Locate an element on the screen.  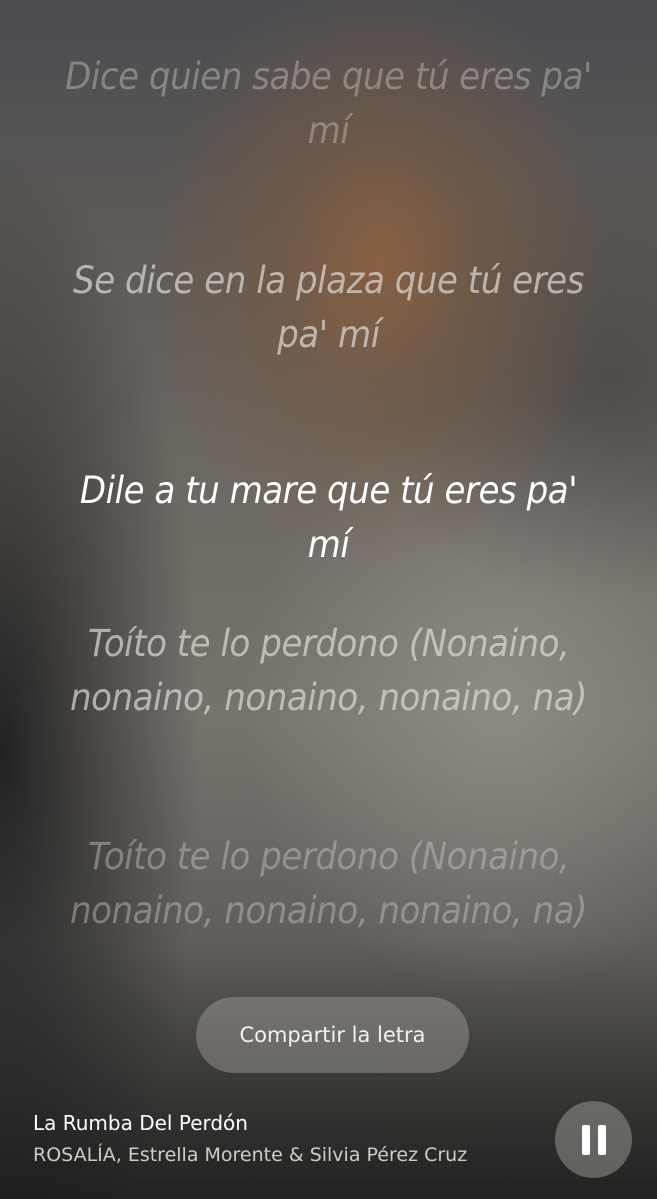
pause-icon is located at coordinates (593, 1139).